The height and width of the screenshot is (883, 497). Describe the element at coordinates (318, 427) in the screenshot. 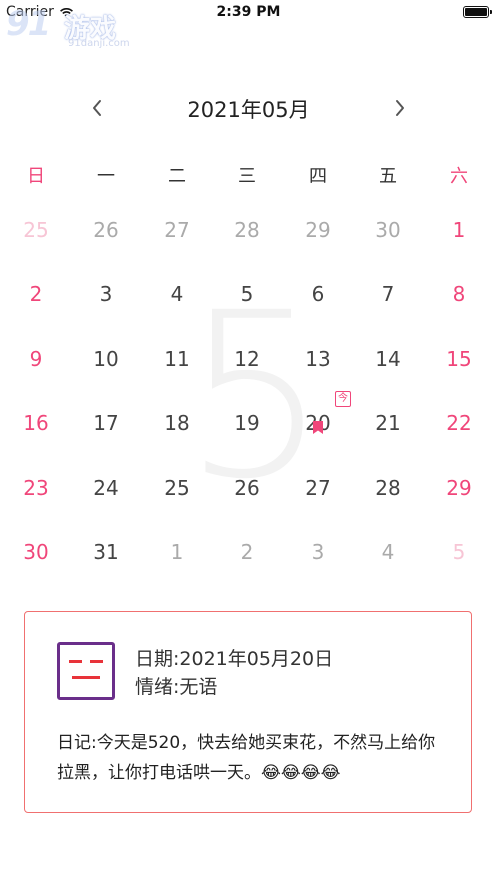

I see `bookmark-icon` at that location.